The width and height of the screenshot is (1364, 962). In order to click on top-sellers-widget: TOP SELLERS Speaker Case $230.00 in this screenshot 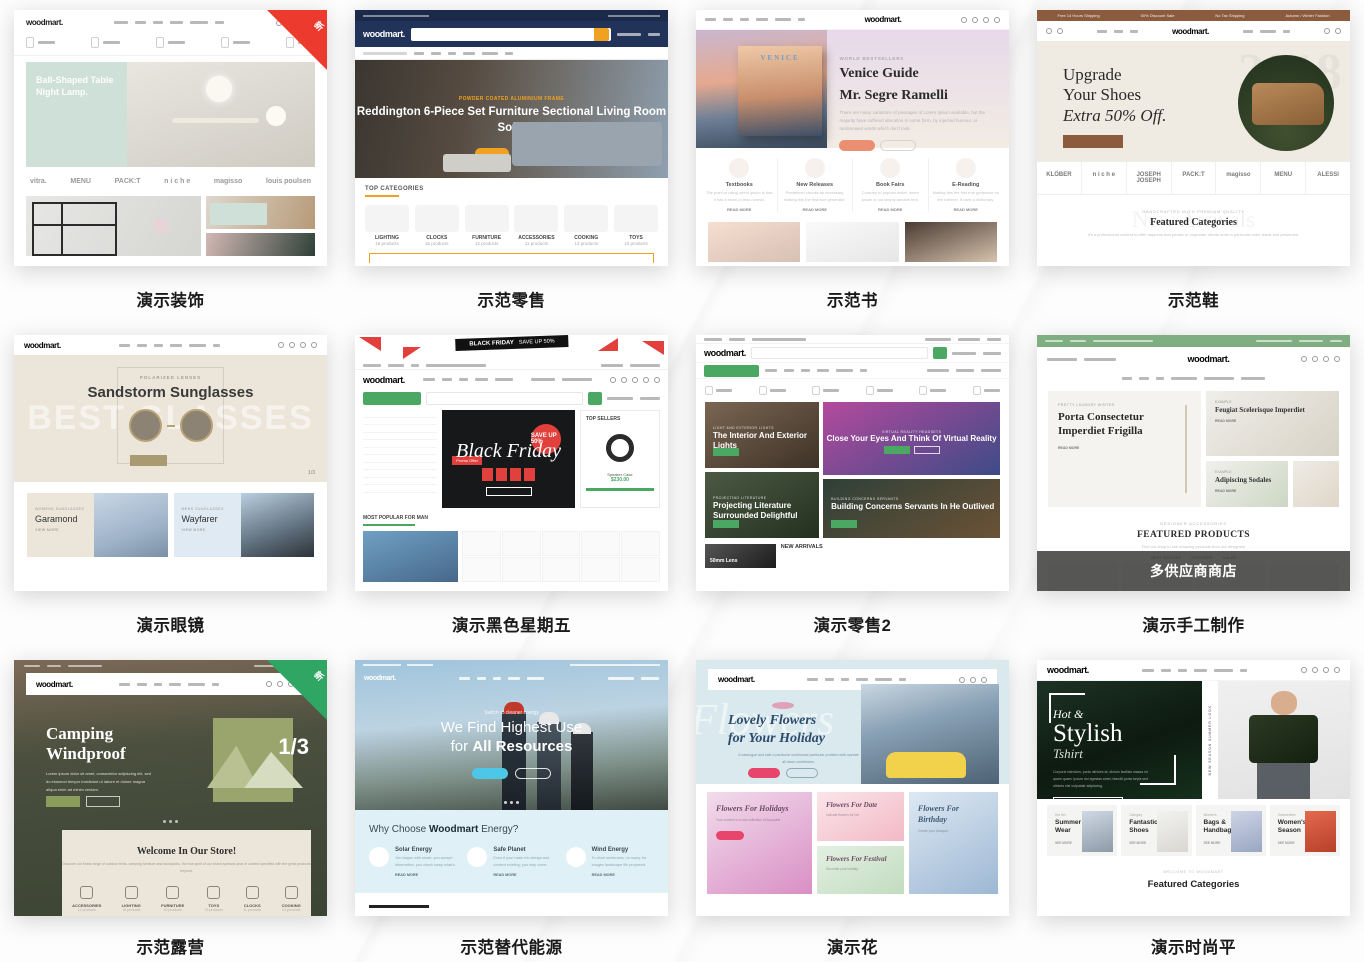, I will do `click(619, 459)`.